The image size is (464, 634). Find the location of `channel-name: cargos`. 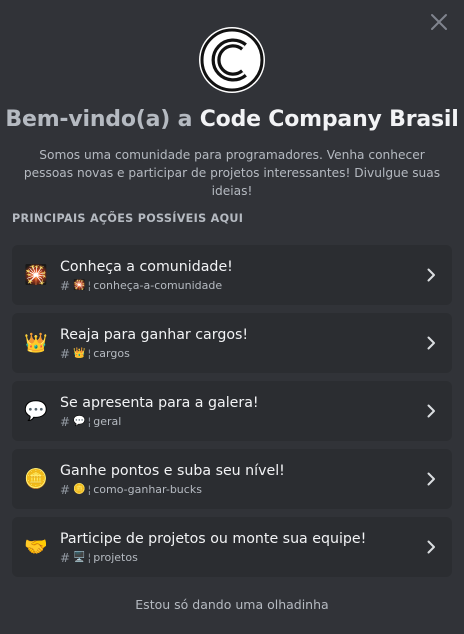

channel-name: cargos is located at coordinates (111, 353).